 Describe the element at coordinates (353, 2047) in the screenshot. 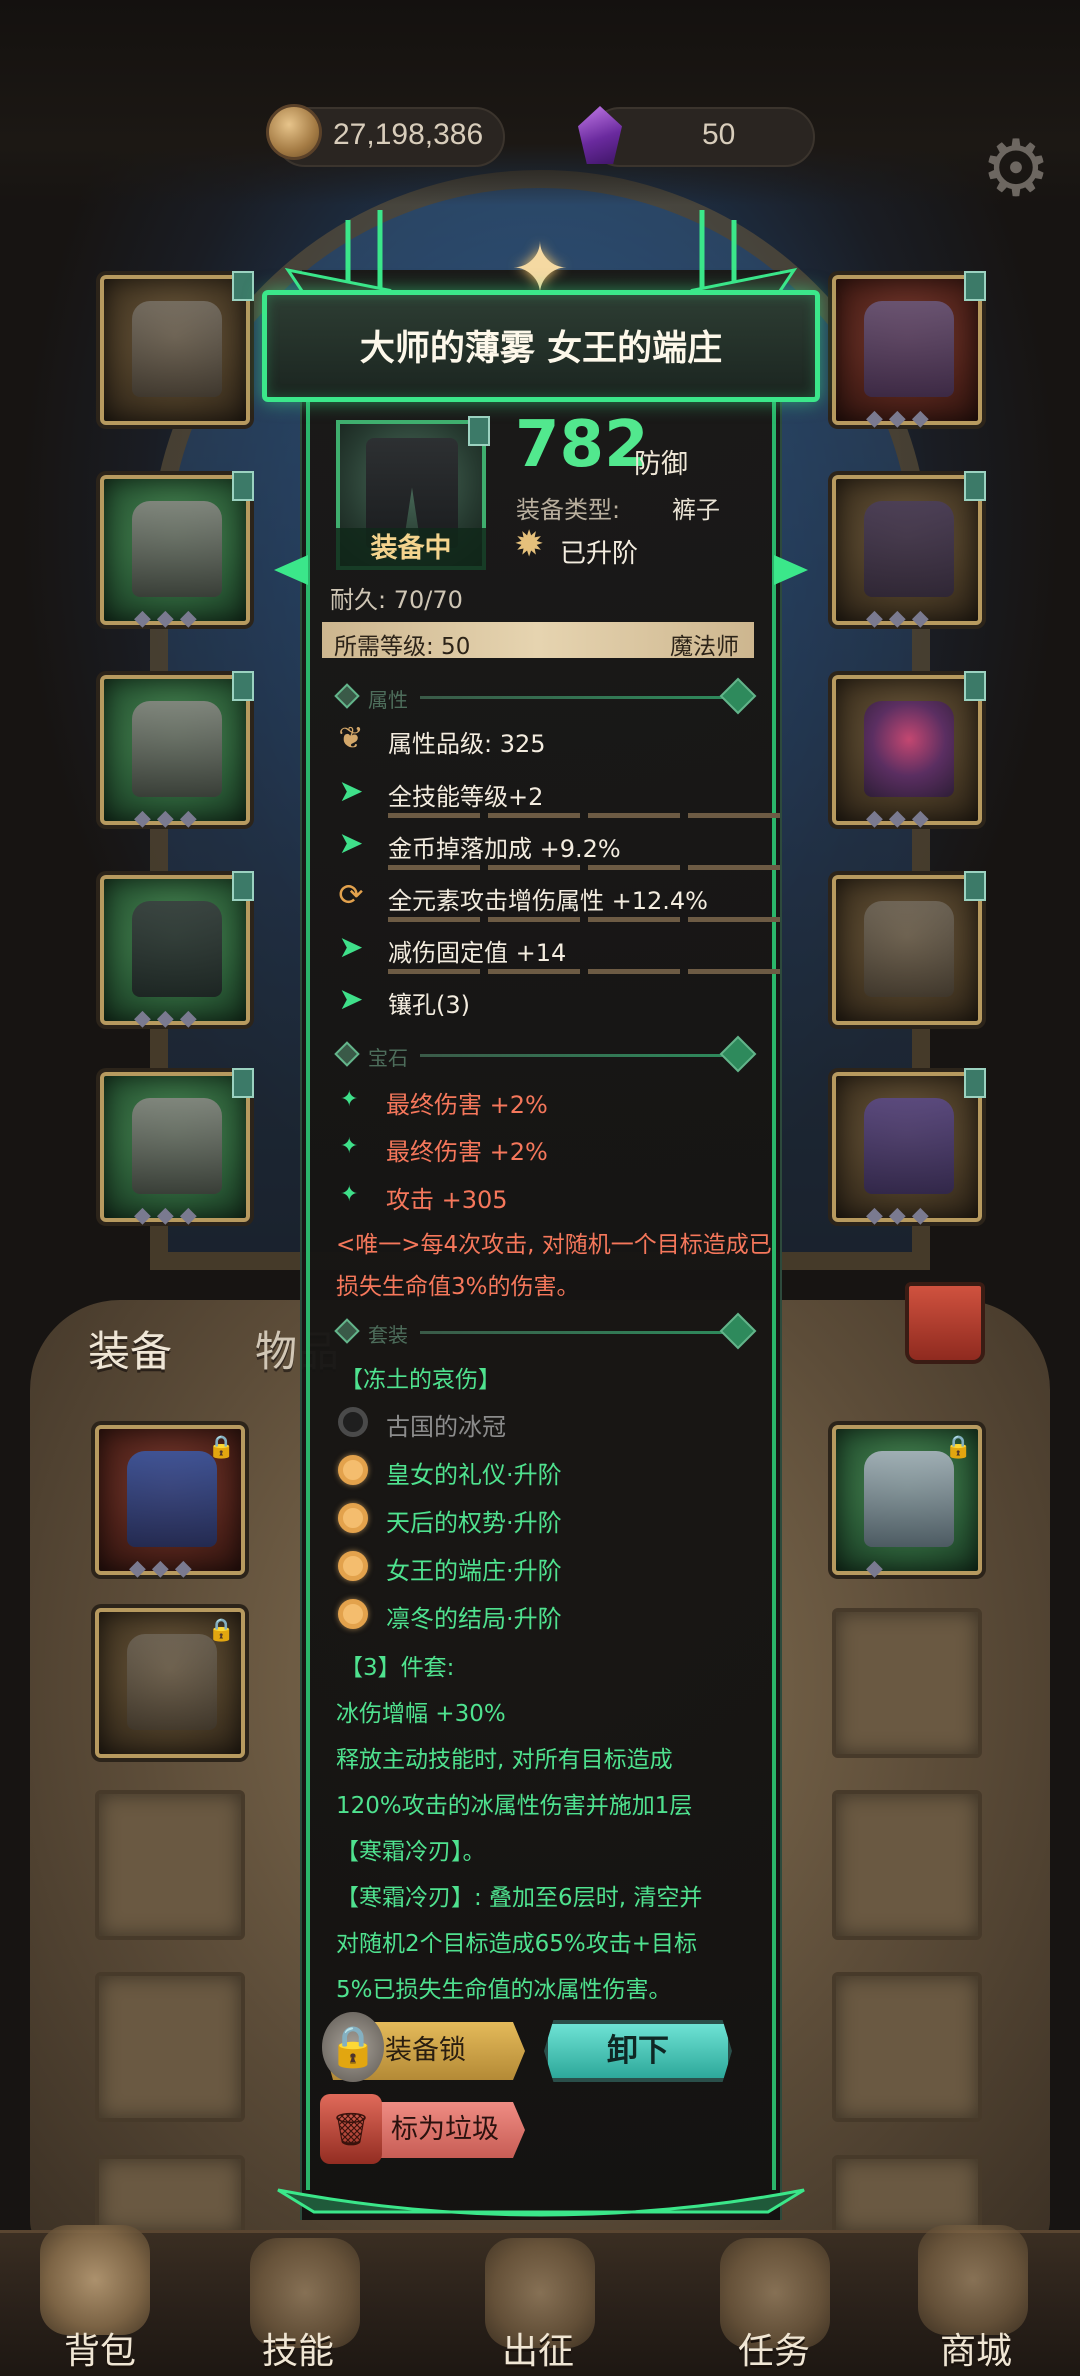

I see `padlock-icon: 🔒` at that location.